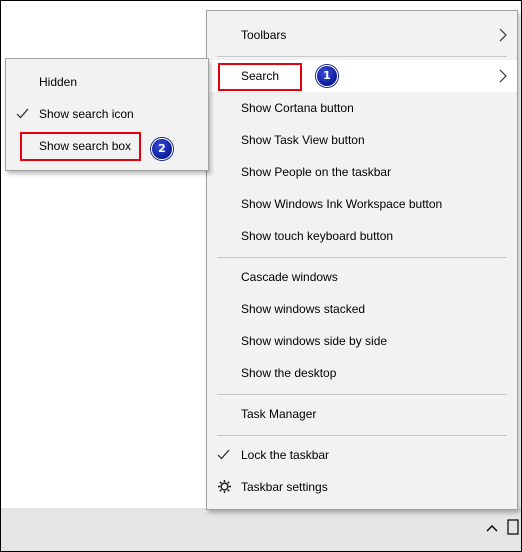 This screenshot has height=552, width=522. What do you see at coordinates (289, 373) in the screenshot?
I see `menu-item-label: Show the desktop` at bounding box center [289, 373].